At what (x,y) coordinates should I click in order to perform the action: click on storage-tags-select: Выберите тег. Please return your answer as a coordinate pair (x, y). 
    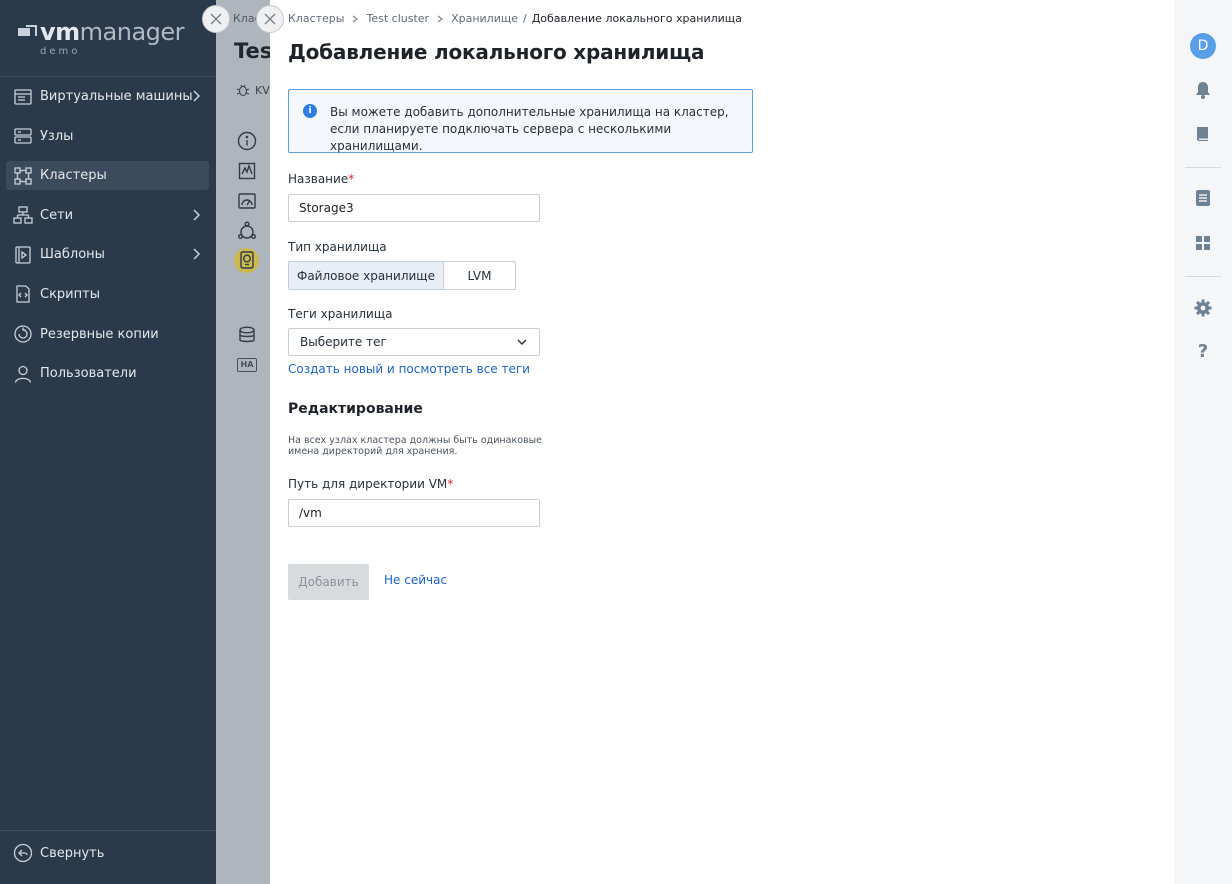
    Looking at the image, I should click on (414, 342).